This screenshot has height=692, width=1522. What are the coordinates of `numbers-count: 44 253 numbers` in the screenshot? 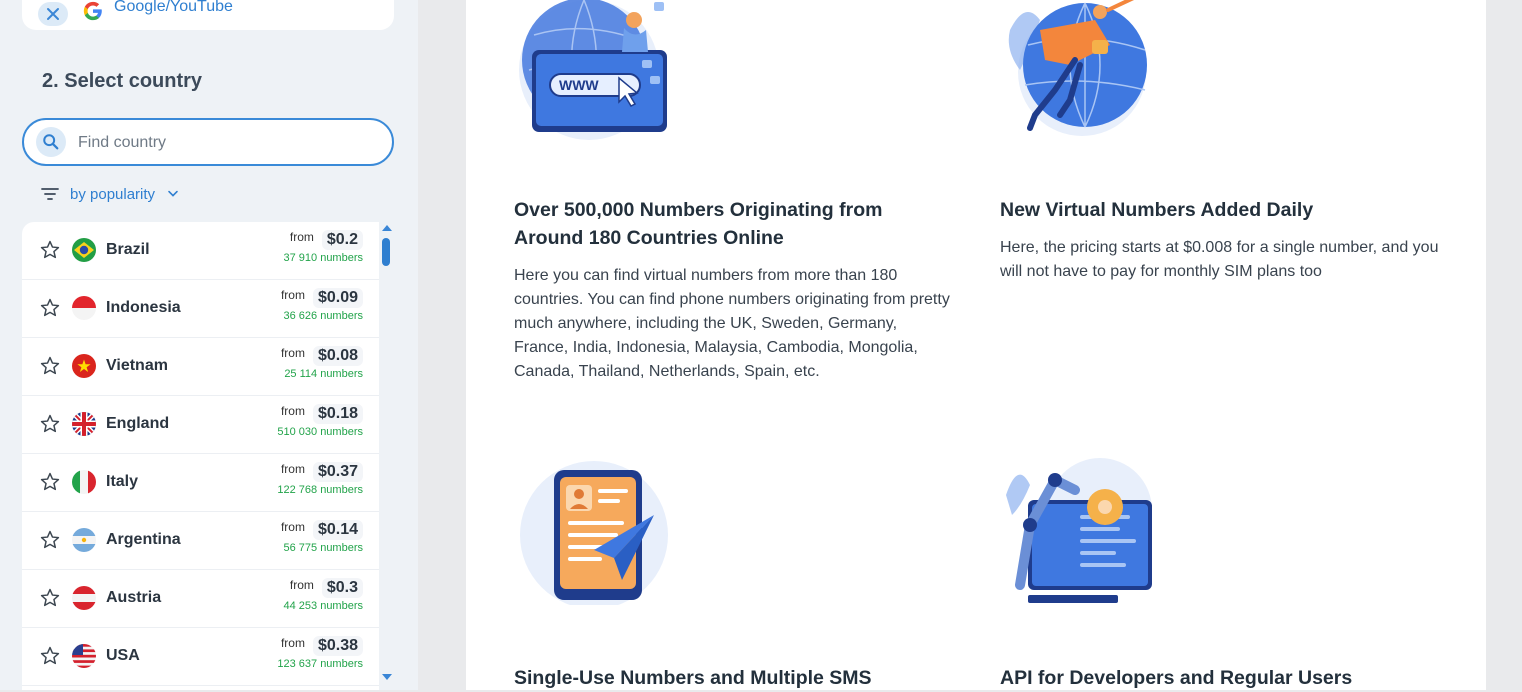 It's located at (323, 606).